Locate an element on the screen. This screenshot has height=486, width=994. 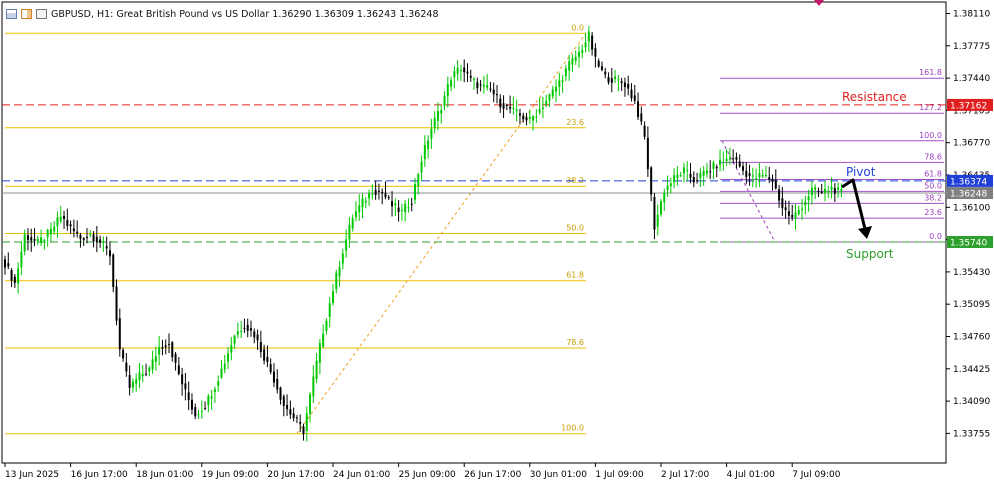
fib-ext-label: 23.6 is located at coordinates (933, 212).